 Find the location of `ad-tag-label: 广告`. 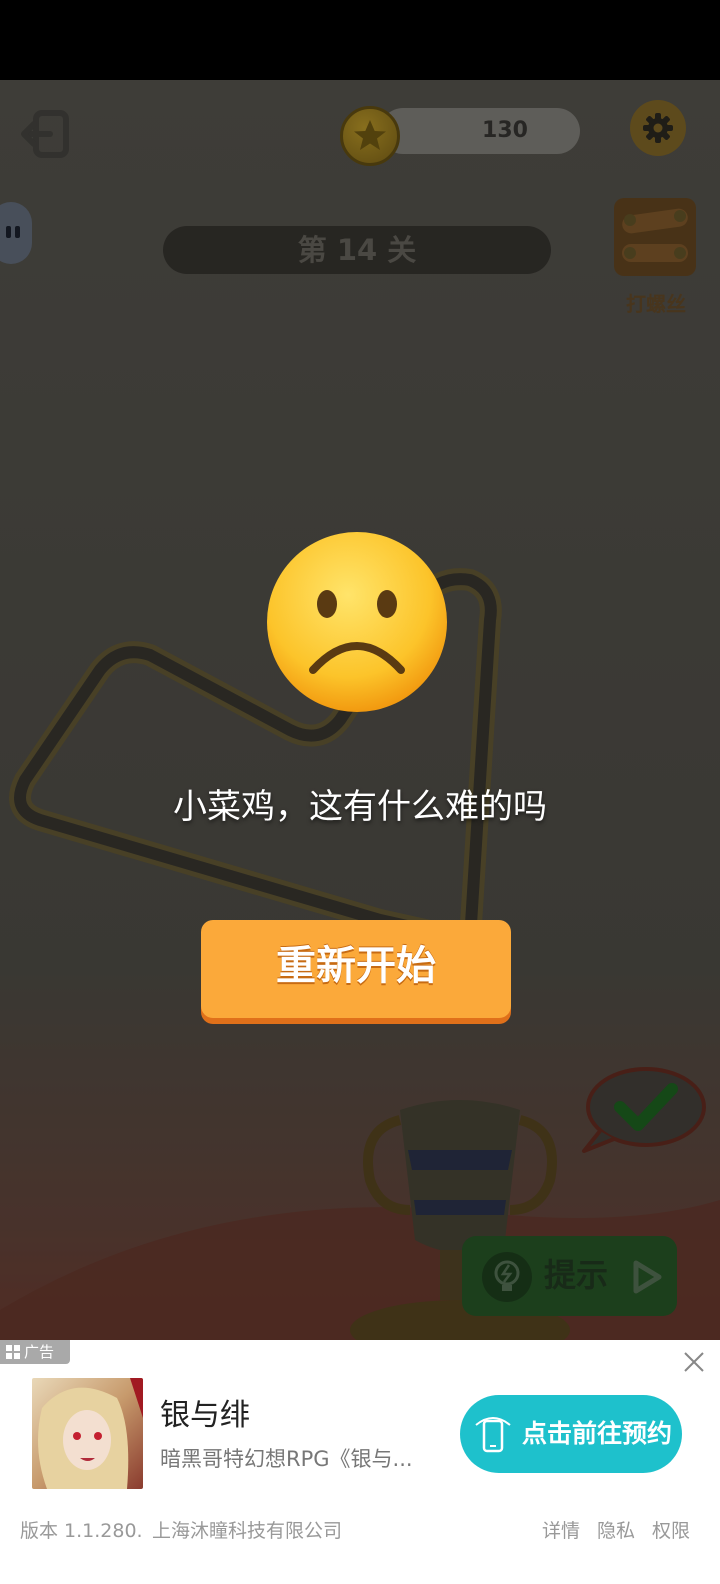

ad-tag-label: 广告 is located at coordinates (39, 1352).